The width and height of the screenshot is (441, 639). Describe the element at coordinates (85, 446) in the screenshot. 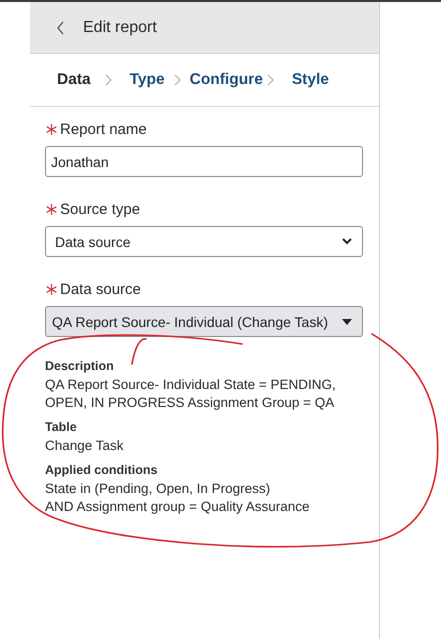

I see `detail-text: Change Task` at that location.